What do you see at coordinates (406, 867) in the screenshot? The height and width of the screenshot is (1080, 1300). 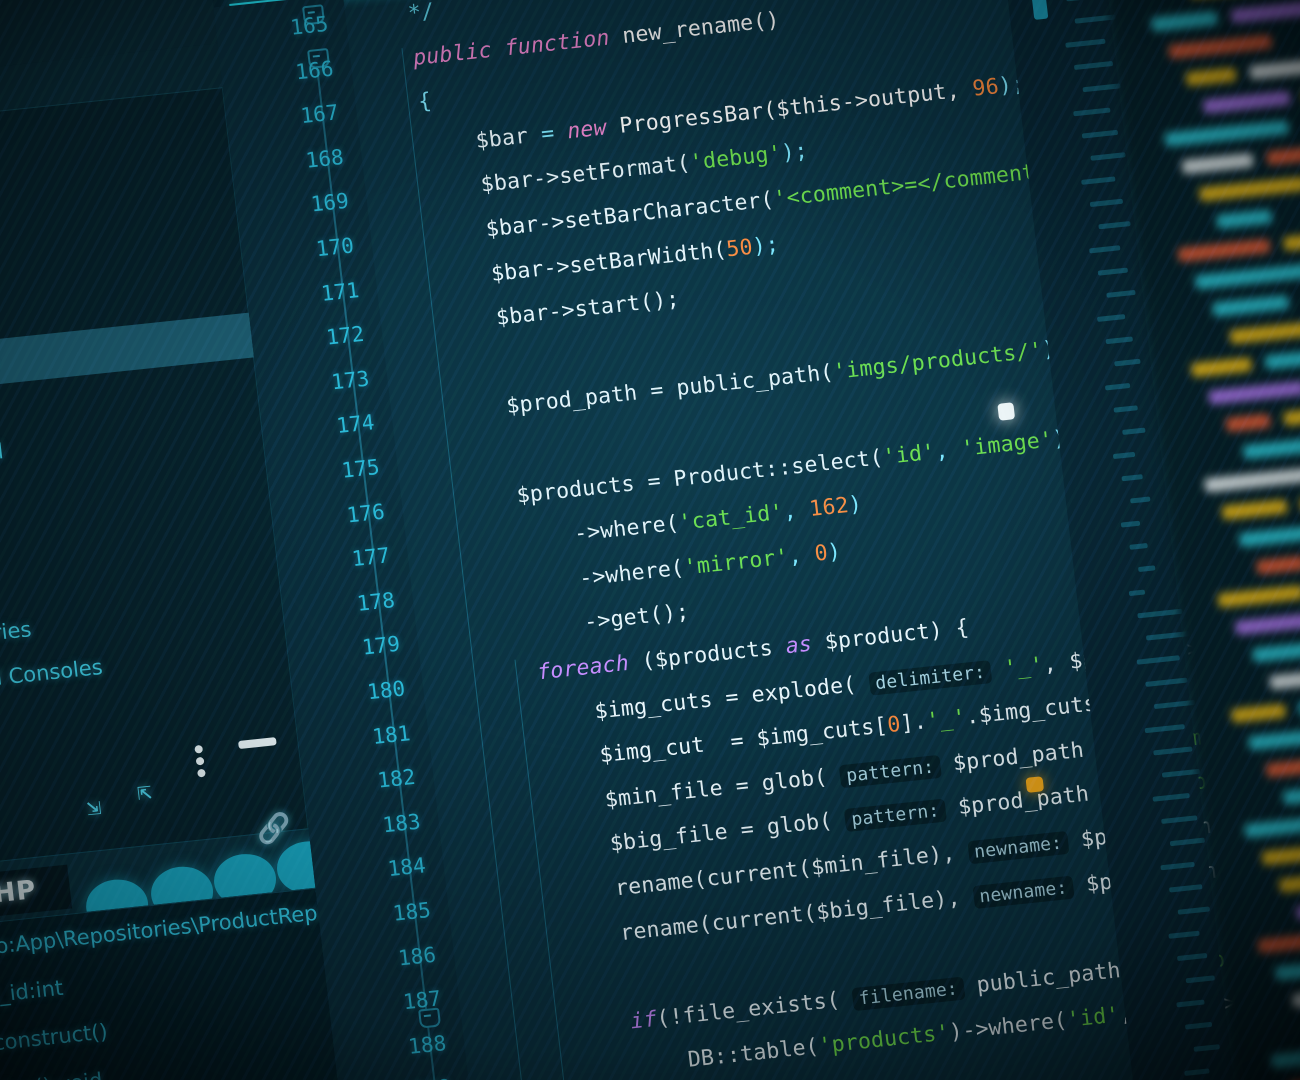 I see `line-number: 184` at bounding box center [406, 867].